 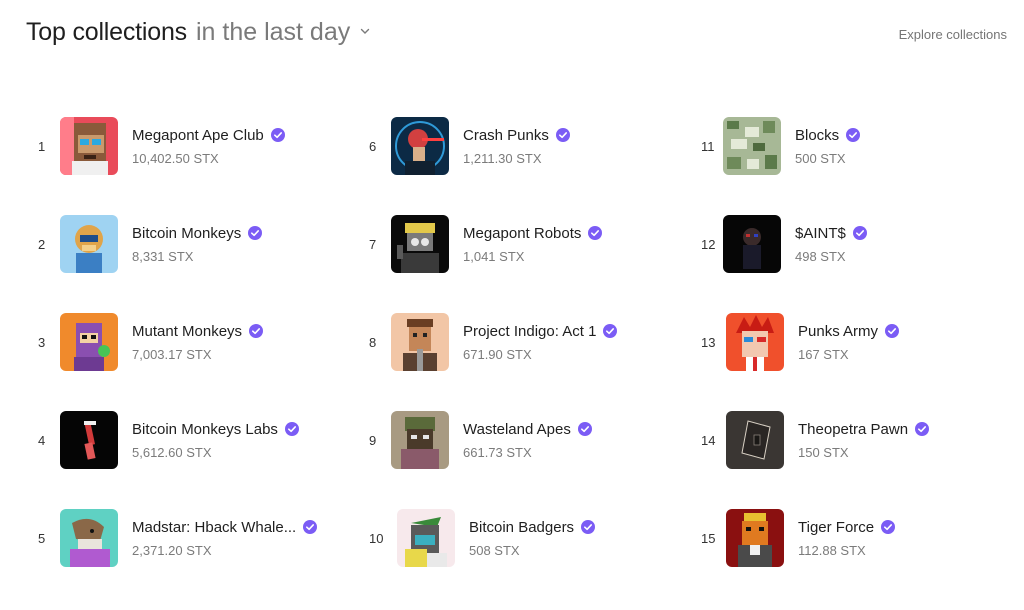 I want to click on collection-item: 7 Megapont Robots 1,041 STX, so click(x=486, y=244).